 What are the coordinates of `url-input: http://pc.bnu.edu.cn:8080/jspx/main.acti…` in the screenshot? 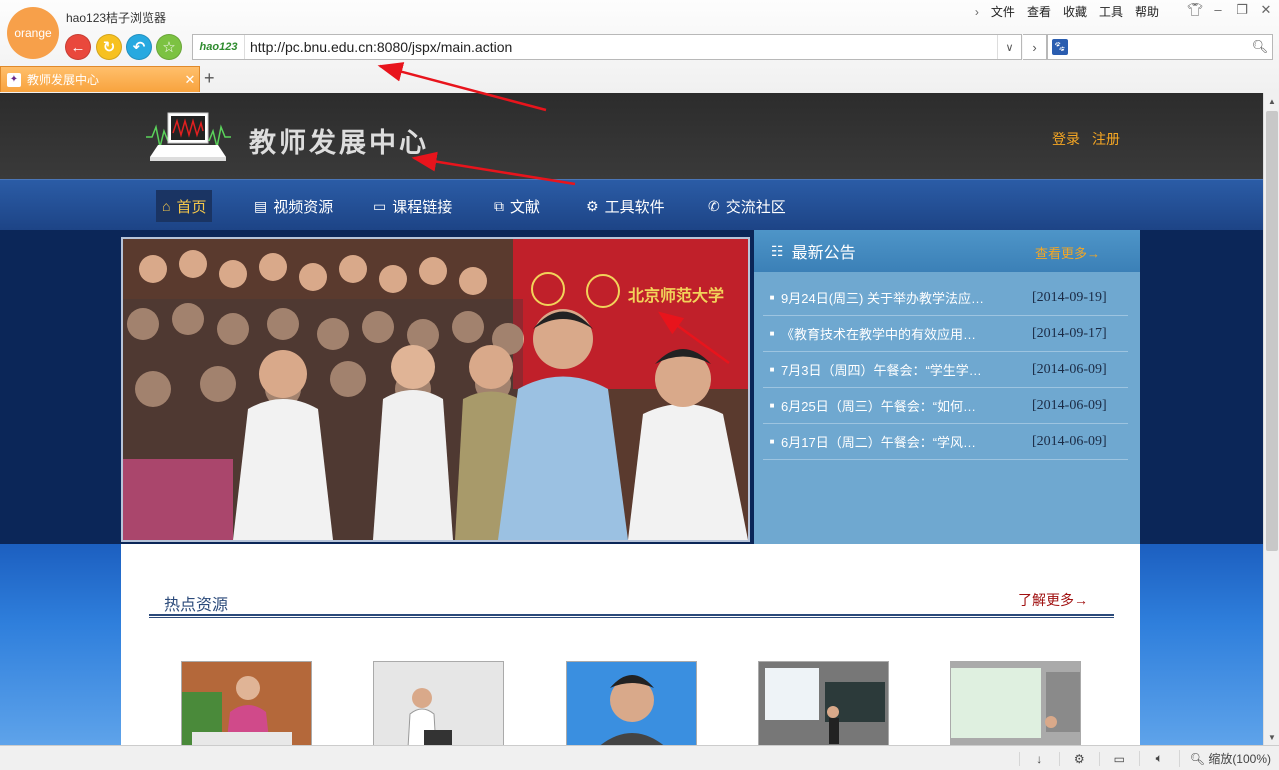 It's located at (621, 47).